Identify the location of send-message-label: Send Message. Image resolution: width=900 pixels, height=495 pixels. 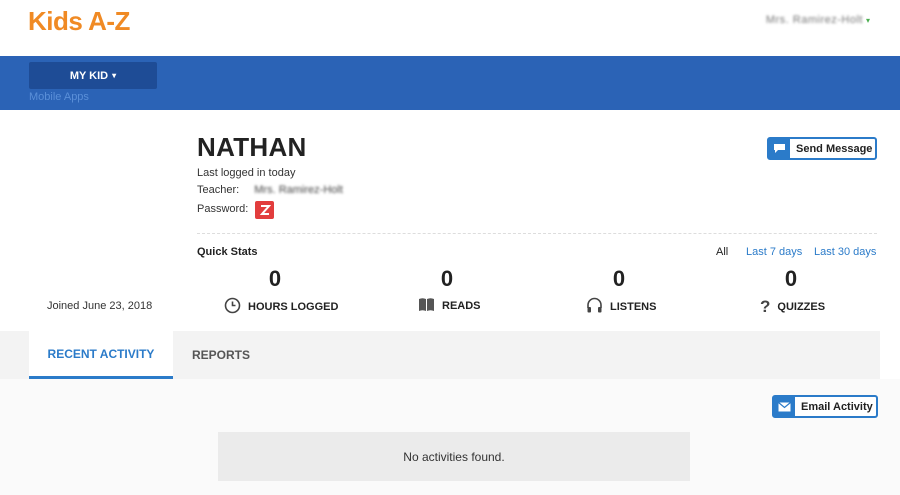
(834, 148).